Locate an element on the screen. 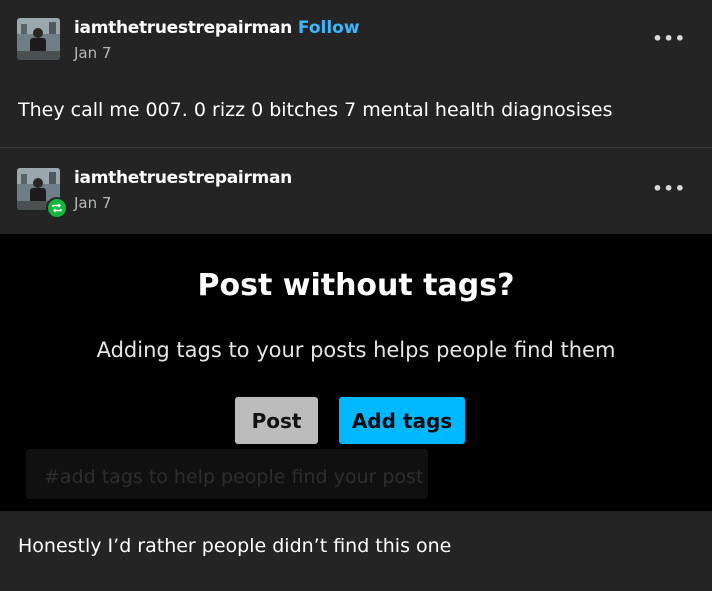 The height and width of the screenshot is (591, 712). follow-button: Follow is located at coordinates (329, 28).